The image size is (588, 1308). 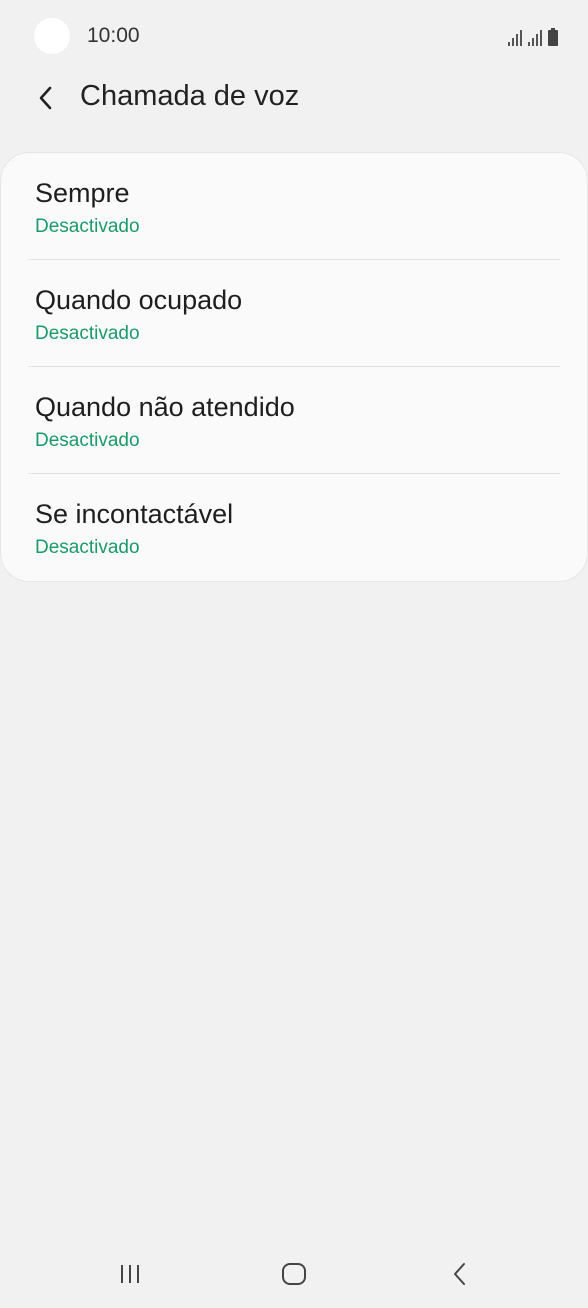 I want to click on list-item-title: Sempre, so click(x=82, y=193).